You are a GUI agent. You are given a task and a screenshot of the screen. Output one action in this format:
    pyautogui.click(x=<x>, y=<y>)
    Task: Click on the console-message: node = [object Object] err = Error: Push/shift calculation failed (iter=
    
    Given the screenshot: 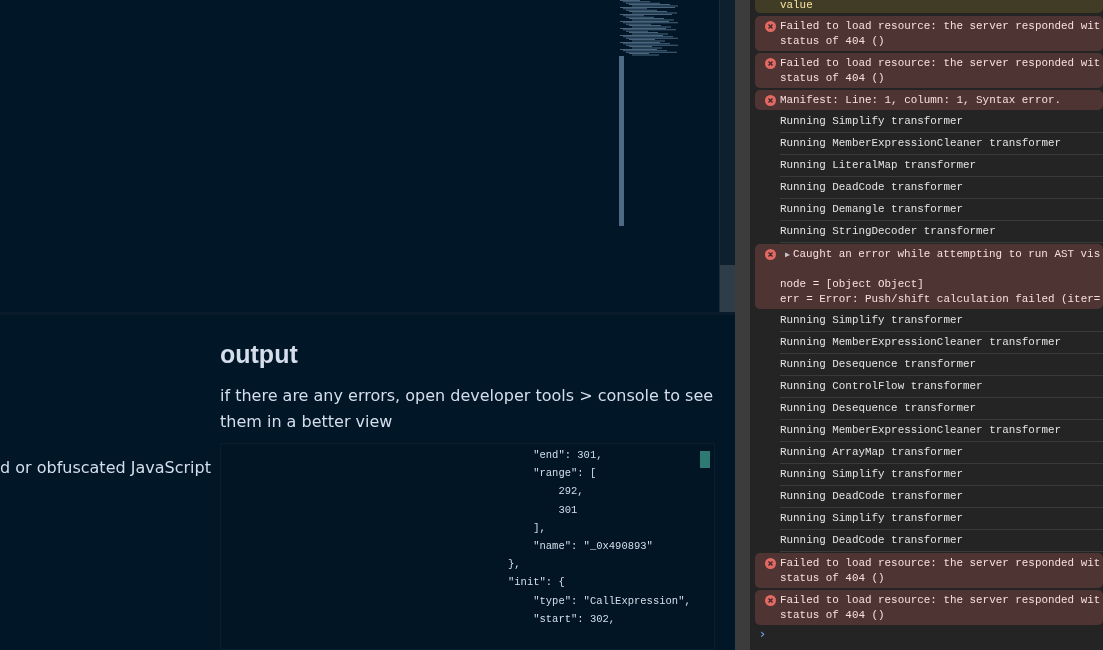 What is the action you would take?
    pyautogui.click(x=940, y=292)
    